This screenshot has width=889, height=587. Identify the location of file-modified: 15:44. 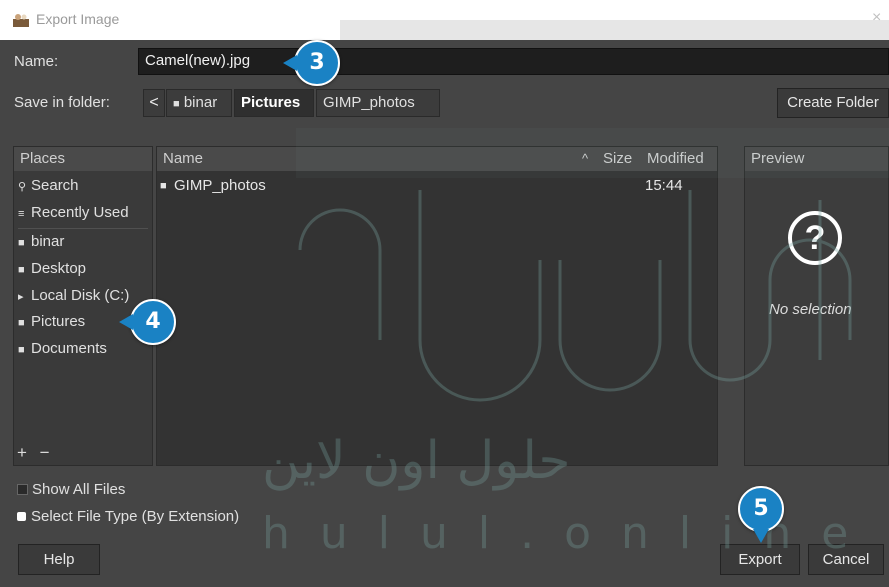
(664, 185).